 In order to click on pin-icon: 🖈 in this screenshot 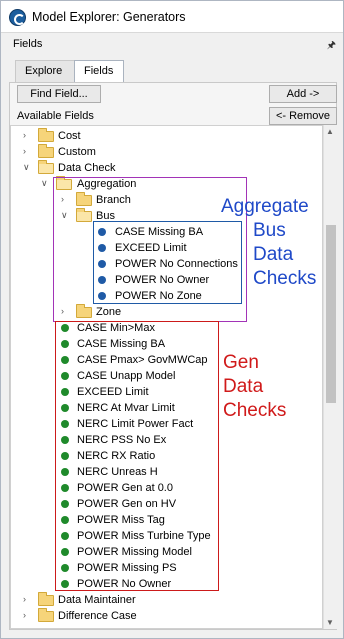, I will do `click(331, 46)`.